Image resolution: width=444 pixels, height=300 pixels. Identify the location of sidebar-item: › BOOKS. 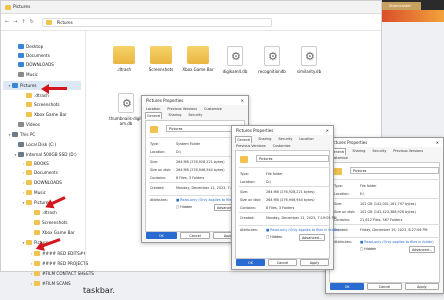
(26, 163).